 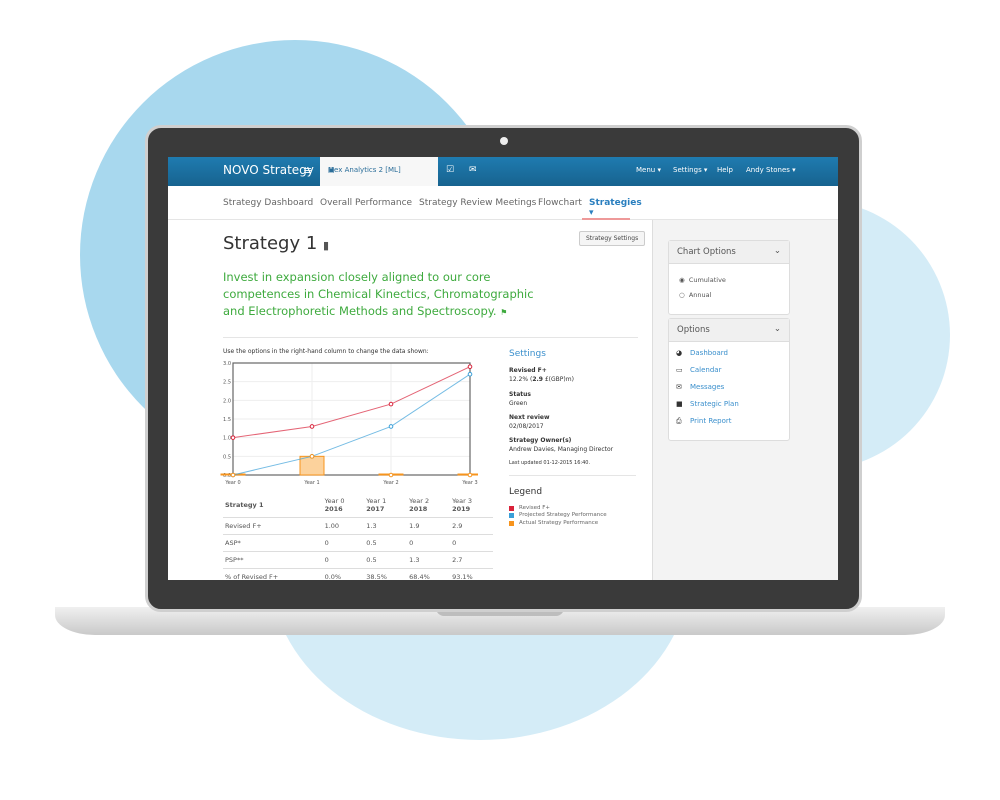 What do you see at coordinates (504, 141) in the screenshot?
I see `camera` at bounding box center [504, 141].